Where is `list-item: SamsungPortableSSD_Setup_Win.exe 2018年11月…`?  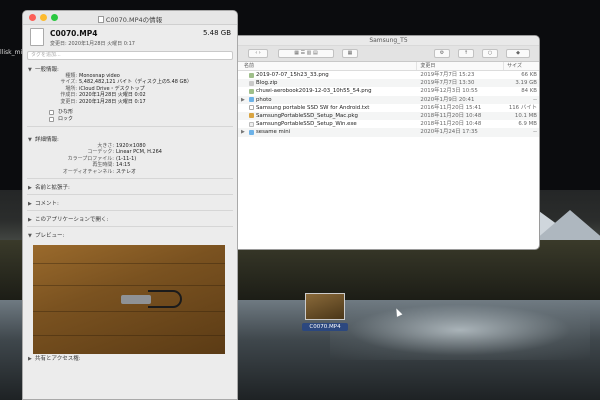 list-item: SamsungPortableSSD_Setup_Win.exe 2018年11月… is located at coordinates (388, 124).